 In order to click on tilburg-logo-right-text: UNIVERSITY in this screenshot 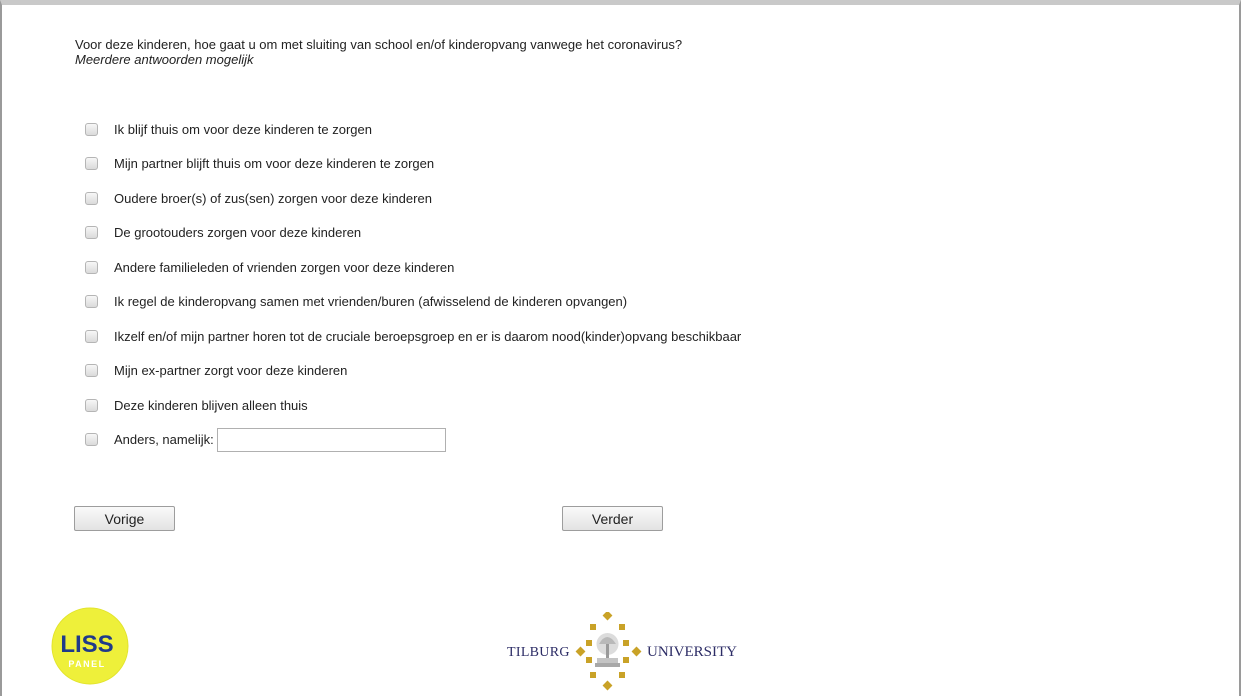, I will do `click(692, 652)`.